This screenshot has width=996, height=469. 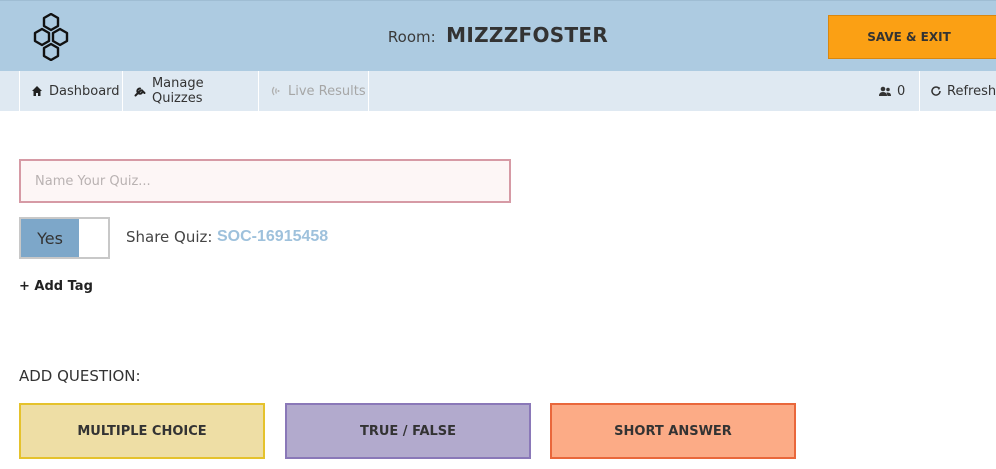 What do you see at coordinates (51, 37) in the screenshot?
I see `hexagon-cluster-logo-icon` at bounding box center [51, 37].